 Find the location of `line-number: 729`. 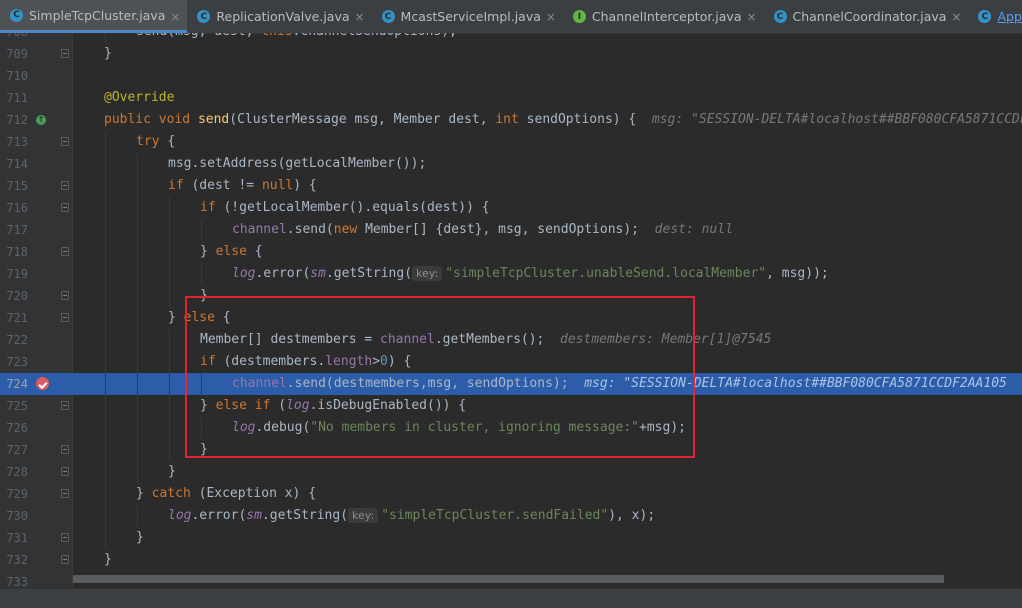

line-number: 729 is located at coordinates (14, 494).